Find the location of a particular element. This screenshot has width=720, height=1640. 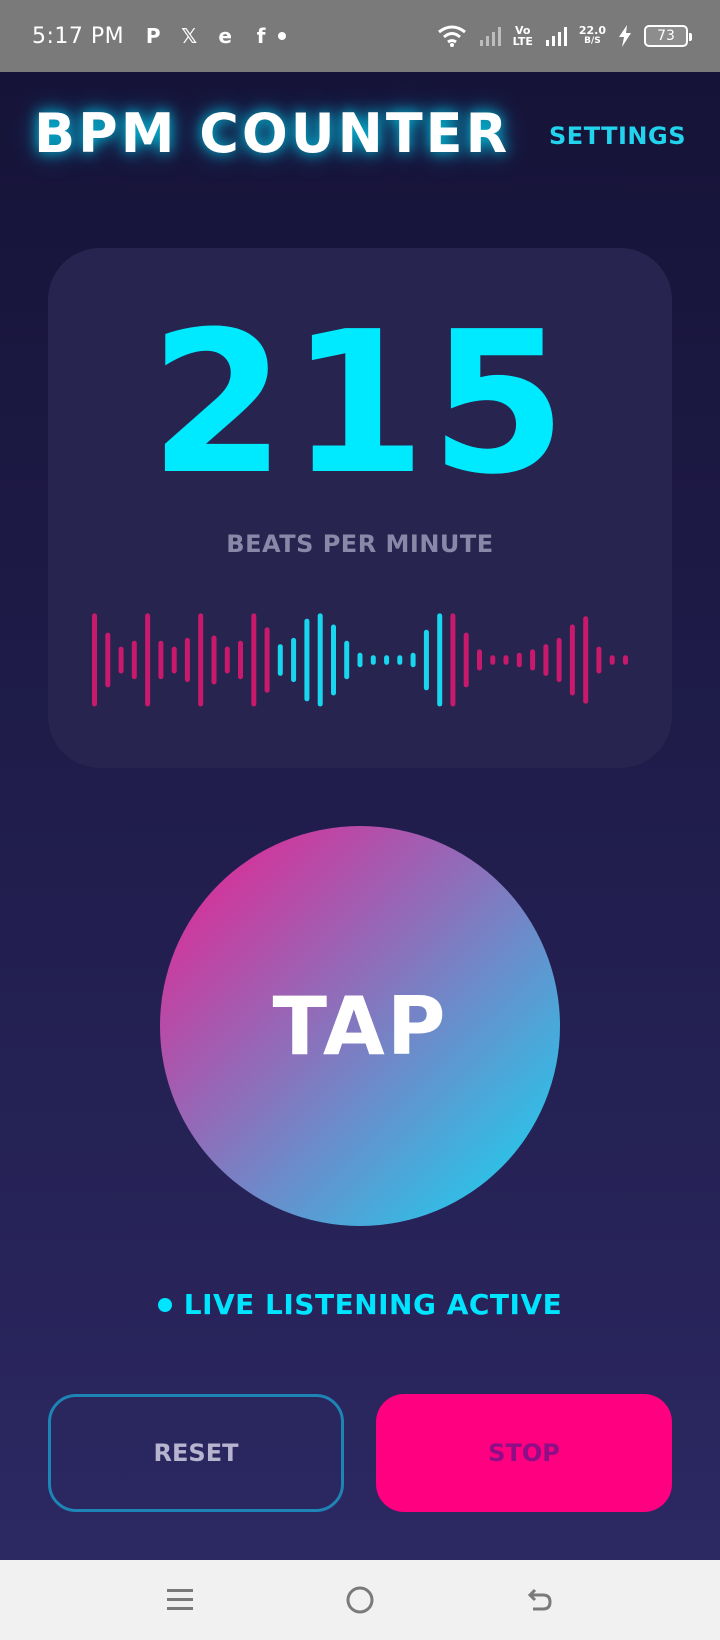

bpm-caption: BEATS PER MINUTE is located at coordinates (360, 544).